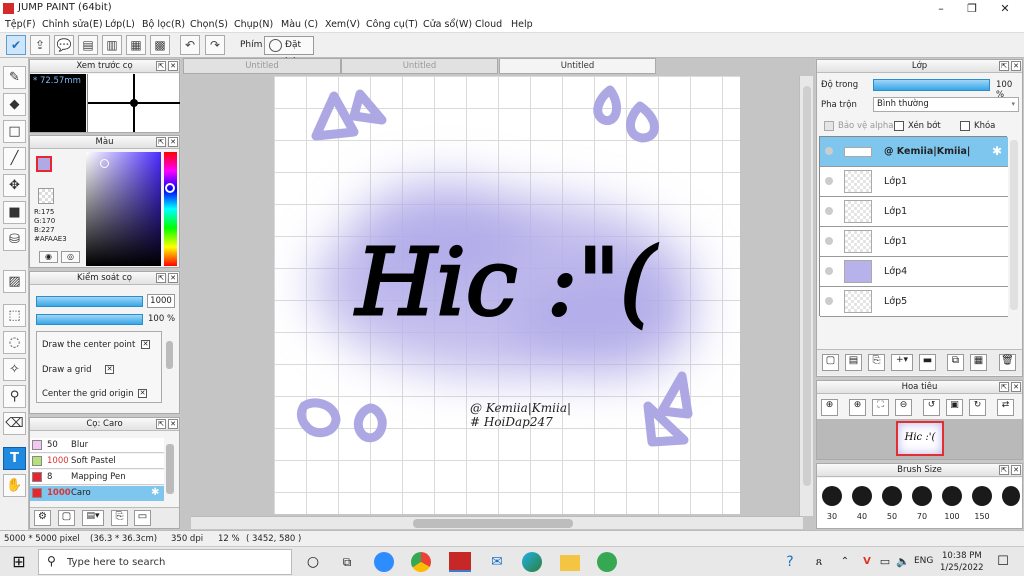  What do you see at coordinates (607, 562) in the screenshot?
I see `app-green-icon` at bounding box center [607, 562].